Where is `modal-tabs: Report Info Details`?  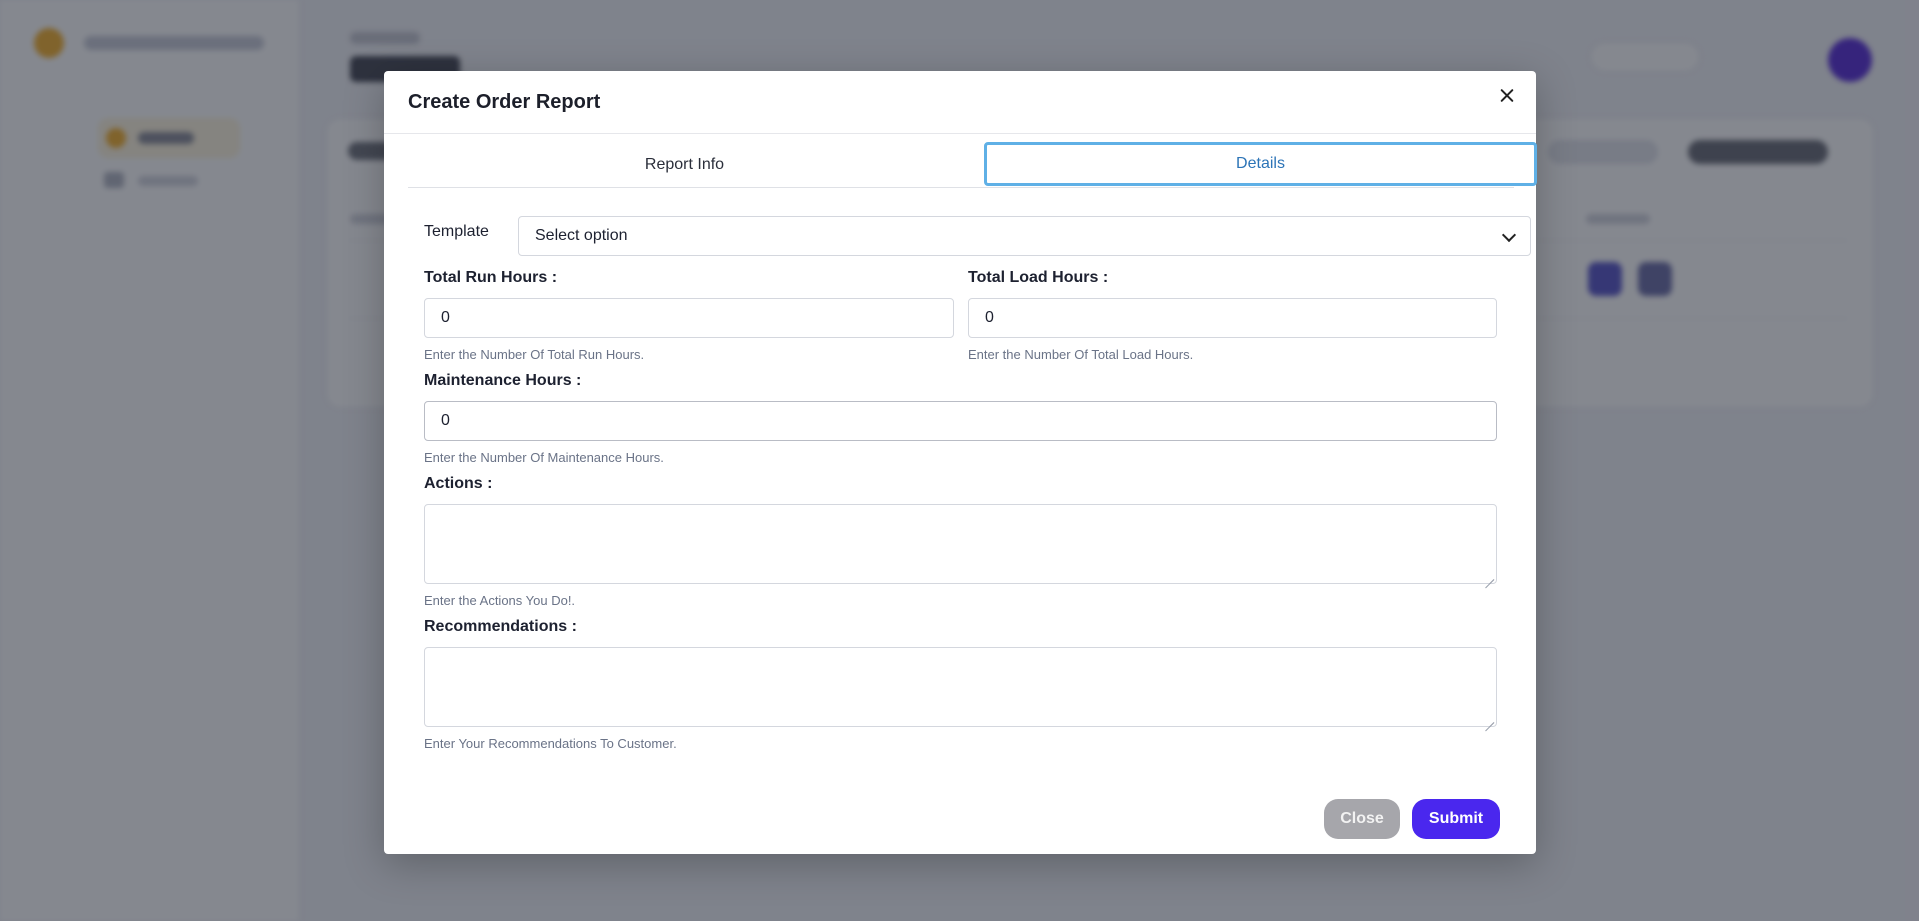 modal-tabs: Report Info Details is located at coordinates (972, 164).